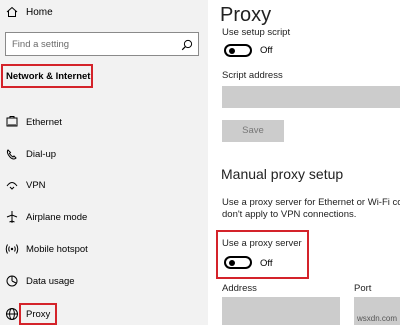  Describe the element at coordinates (104, 186) in the screenshot. I see `sidebar-item-vpn: VPN` at that location.